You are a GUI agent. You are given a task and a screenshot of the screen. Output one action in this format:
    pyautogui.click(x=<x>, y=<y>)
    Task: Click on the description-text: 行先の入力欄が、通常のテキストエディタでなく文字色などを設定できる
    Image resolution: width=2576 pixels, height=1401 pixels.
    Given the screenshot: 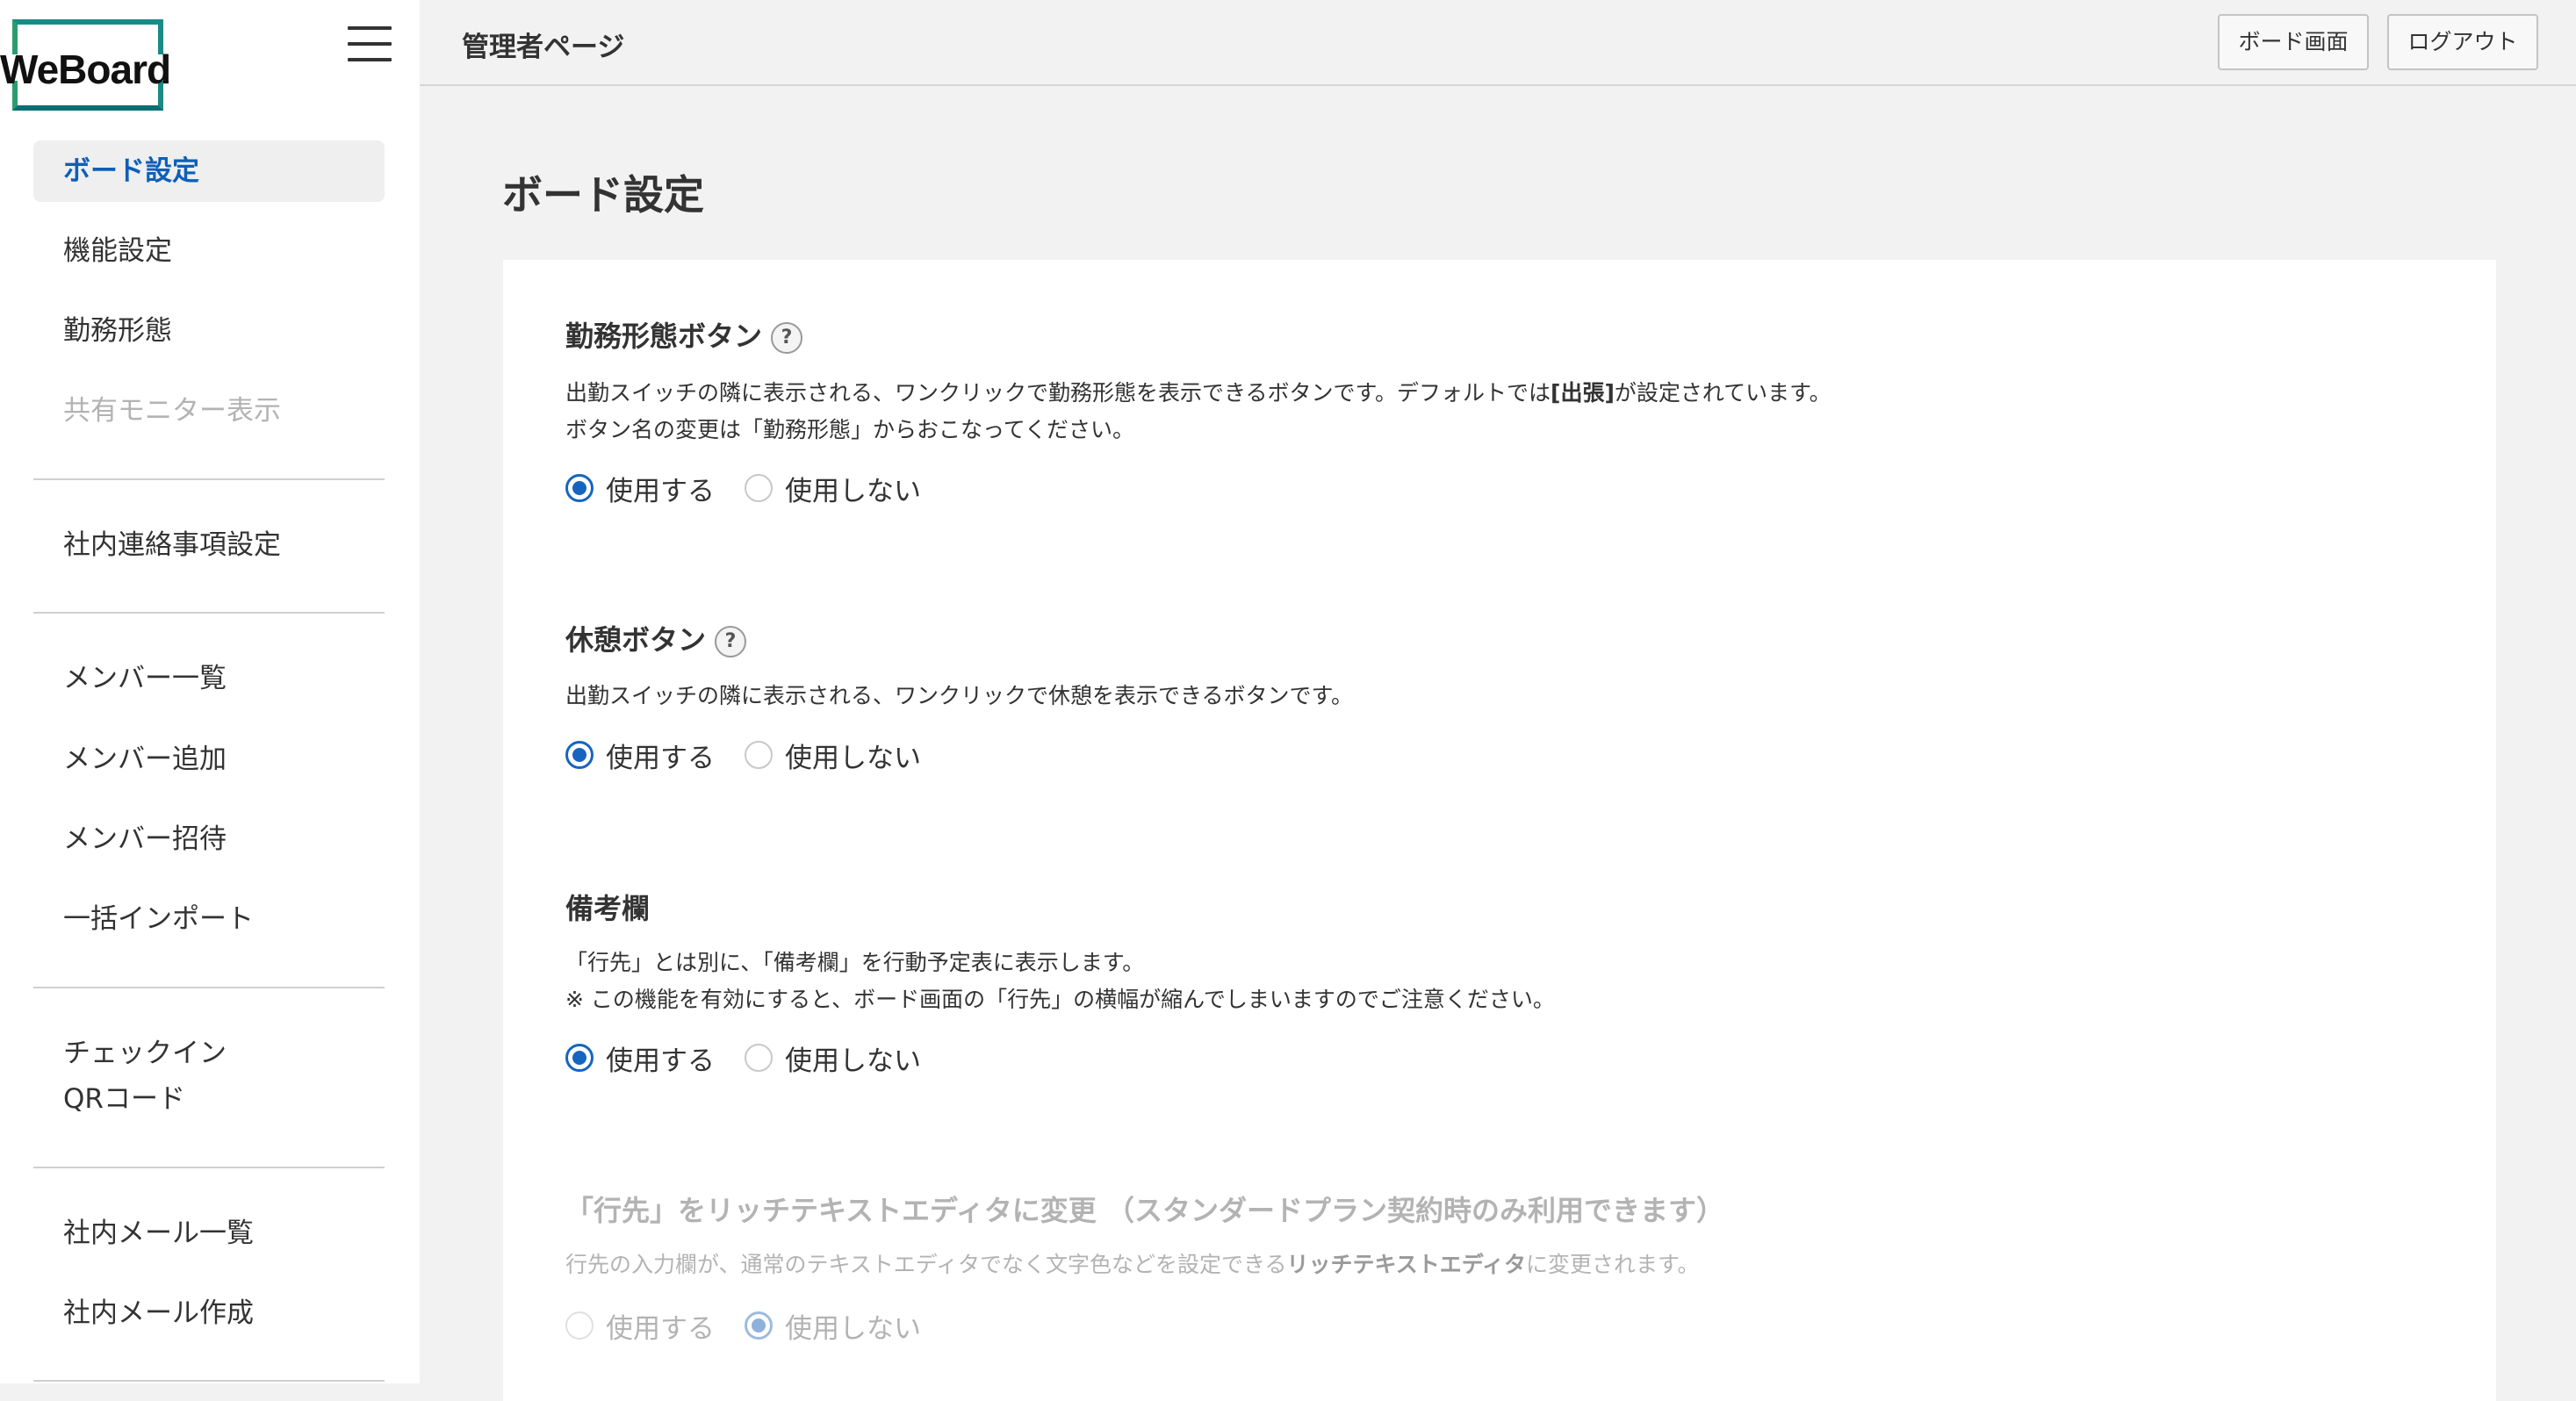 What is the action you would take?
    pyautogui.click(x=926, y=1264)
    